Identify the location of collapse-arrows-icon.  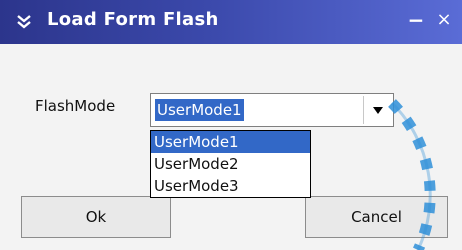
(24, 21).